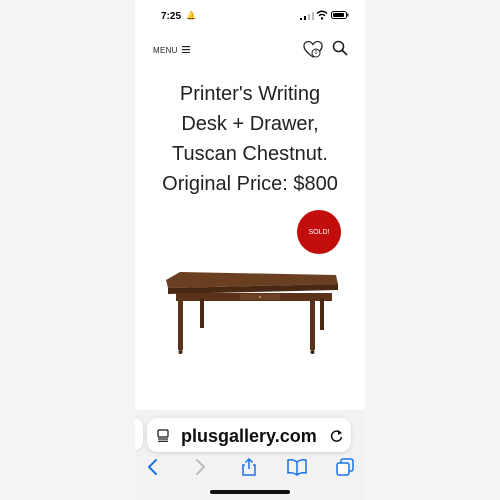 Image resolution: width=500 pixels, height=500 pixels. Describe the element at coordinates (345, 467) in the screenshot. I see `tabs-icon` at that location.